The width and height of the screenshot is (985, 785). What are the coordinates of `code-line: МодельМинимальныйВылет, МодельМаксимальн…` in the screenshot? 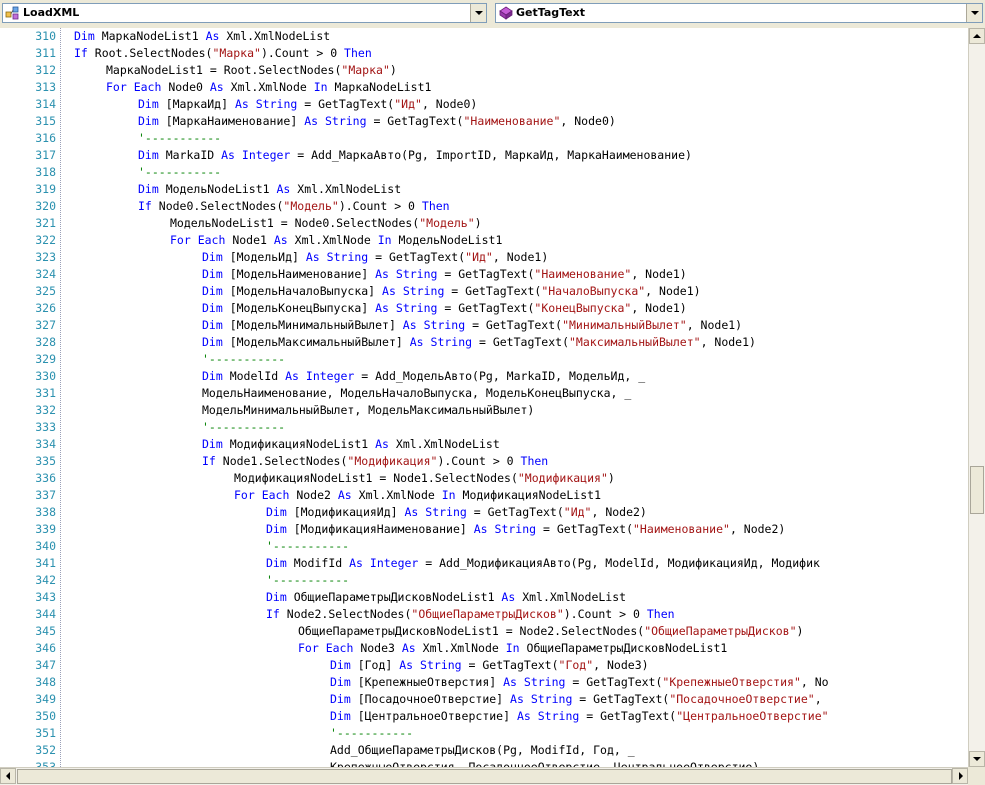 It's located at (368, 410).